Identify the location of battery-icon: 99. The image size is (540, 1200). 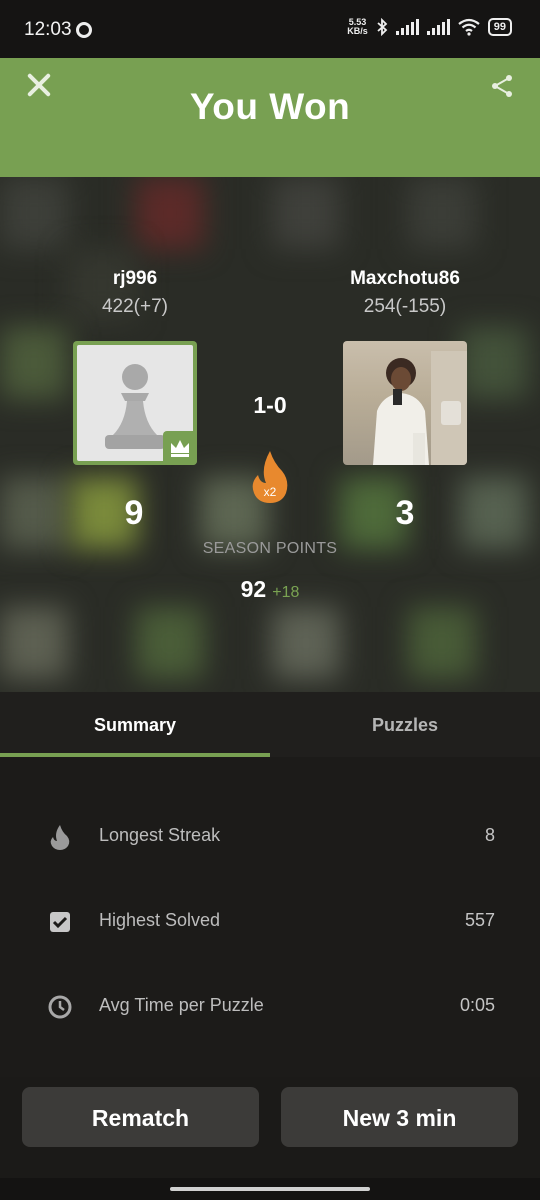
(499, 27).